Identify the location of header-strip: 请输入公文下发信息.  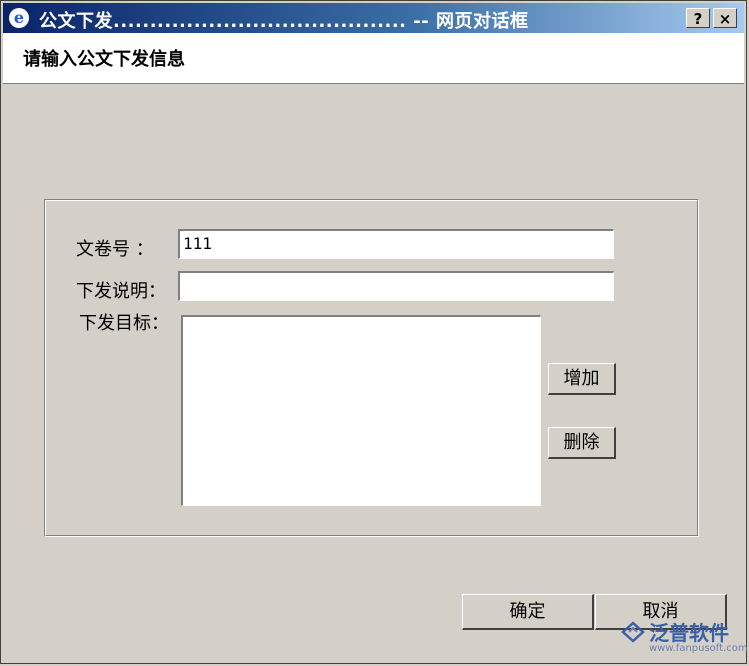
(373, 58).